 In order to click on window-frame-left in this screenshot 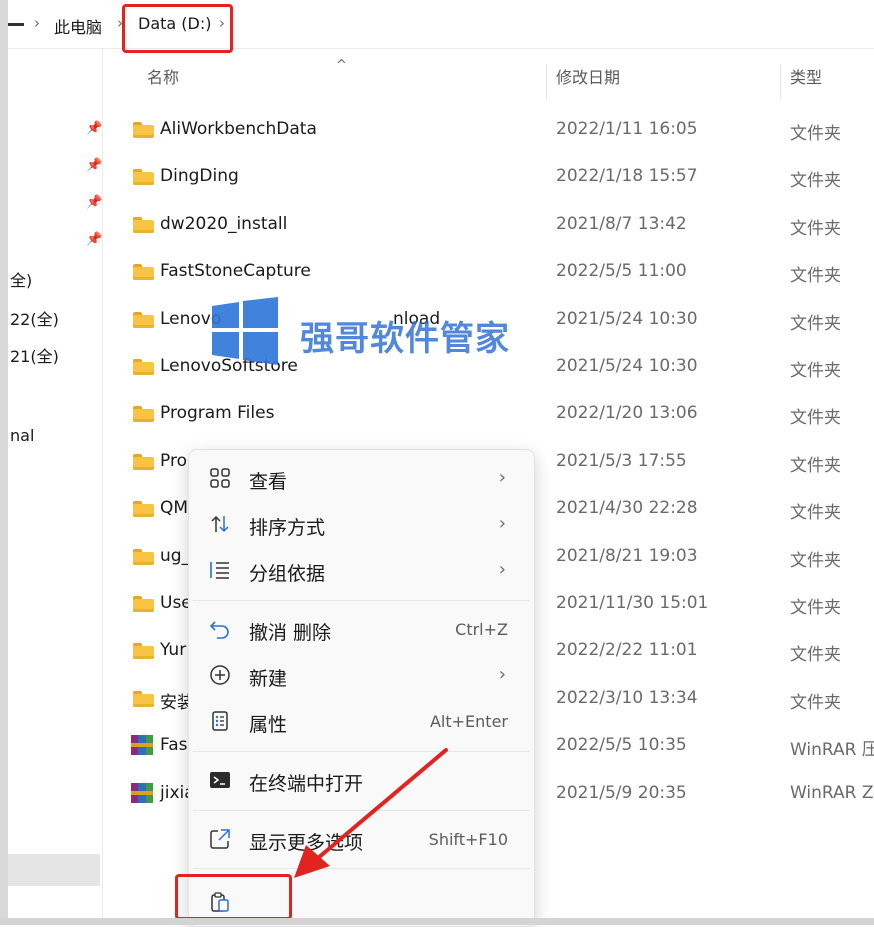, I will do `click(4, 462)`.